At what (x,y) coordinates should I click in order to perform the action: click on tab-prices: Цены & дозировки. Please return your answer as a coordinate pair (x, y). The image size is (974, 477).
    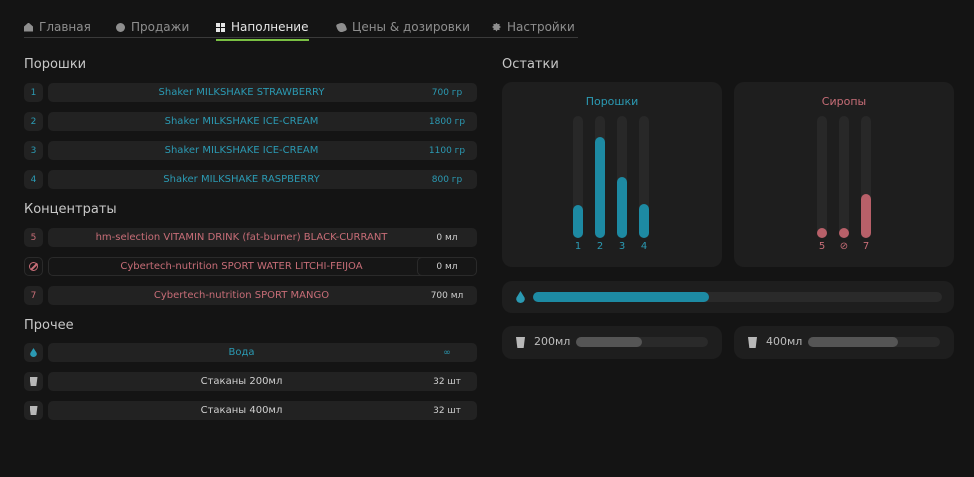
    Looking at the image, I should click on (402, 27).